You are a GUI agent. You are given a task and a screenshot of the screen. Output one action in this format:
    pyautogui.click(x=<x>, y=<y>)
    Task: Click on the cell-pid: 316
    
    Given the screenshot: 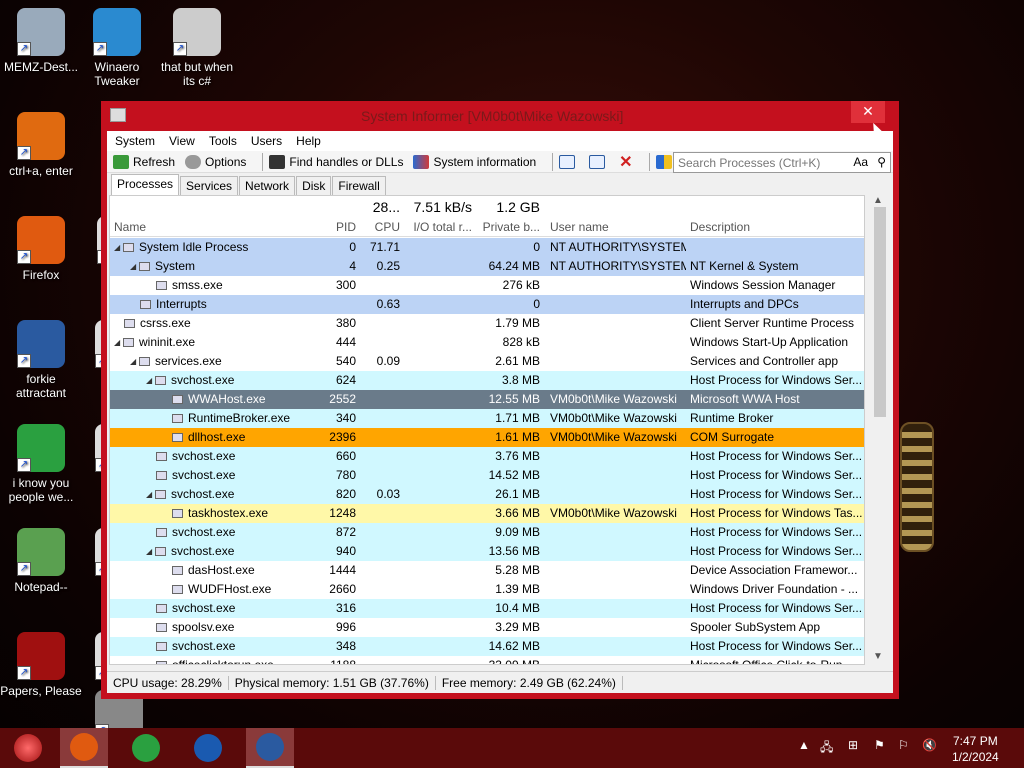 What is the action you would take?
    pyautogui.click(x=345, y=608)
    